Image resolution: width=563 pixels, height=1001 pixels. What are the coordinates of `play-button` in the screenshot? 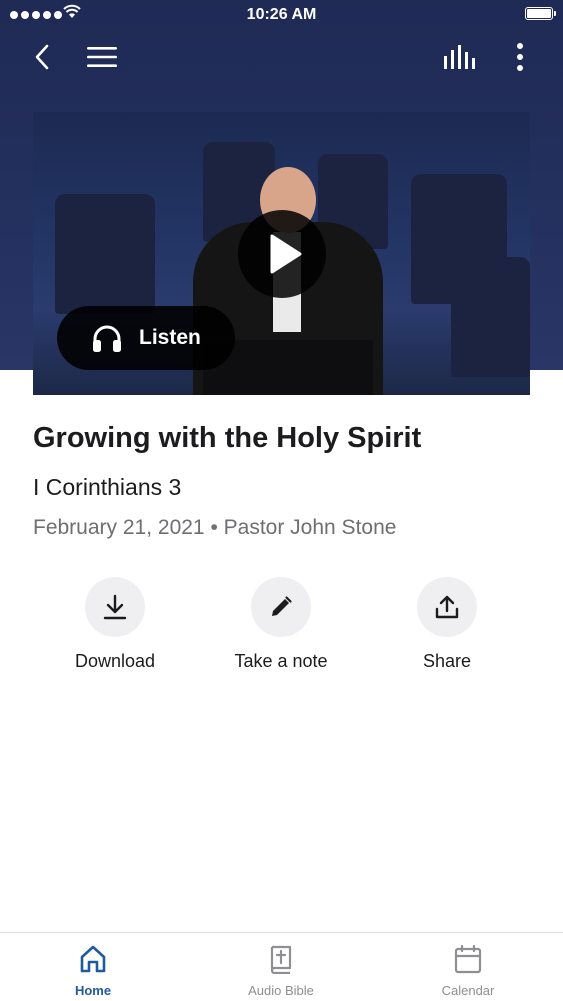 It's located at (282, 254).